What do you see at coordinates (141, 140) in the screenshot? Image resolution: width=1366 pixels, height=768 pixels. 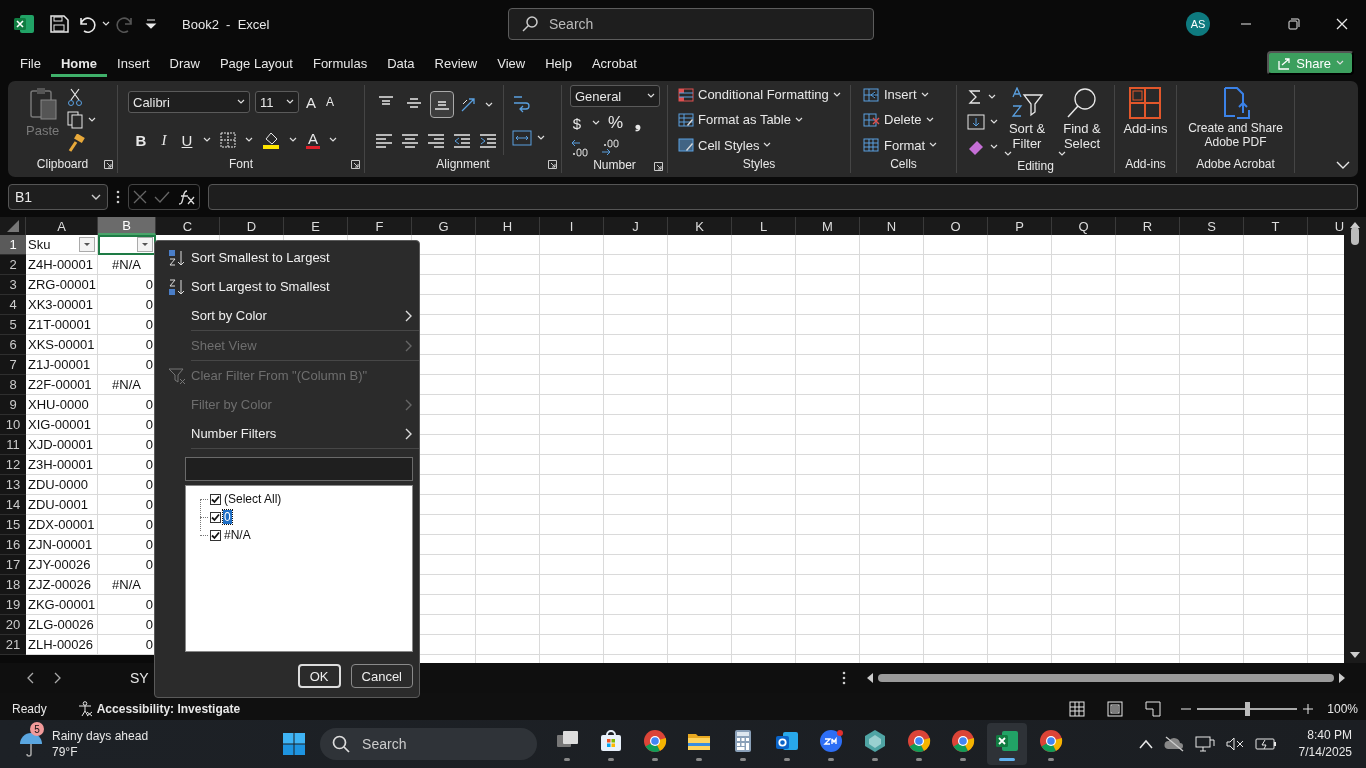 I see `bold-button: B` at bounding box center [141, 140].